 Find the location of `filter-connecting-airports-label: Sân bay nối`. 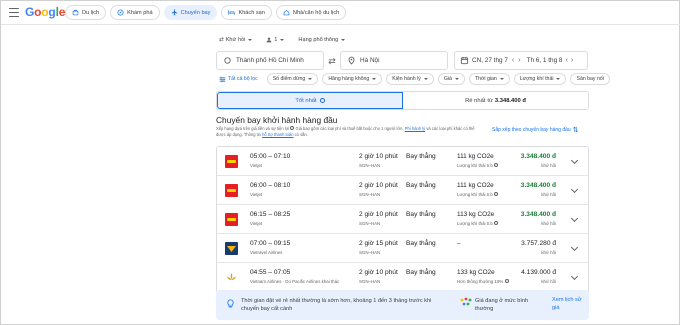

filter-connecting-airports-label: Sân bay nối is located at coordinates (590, 79).